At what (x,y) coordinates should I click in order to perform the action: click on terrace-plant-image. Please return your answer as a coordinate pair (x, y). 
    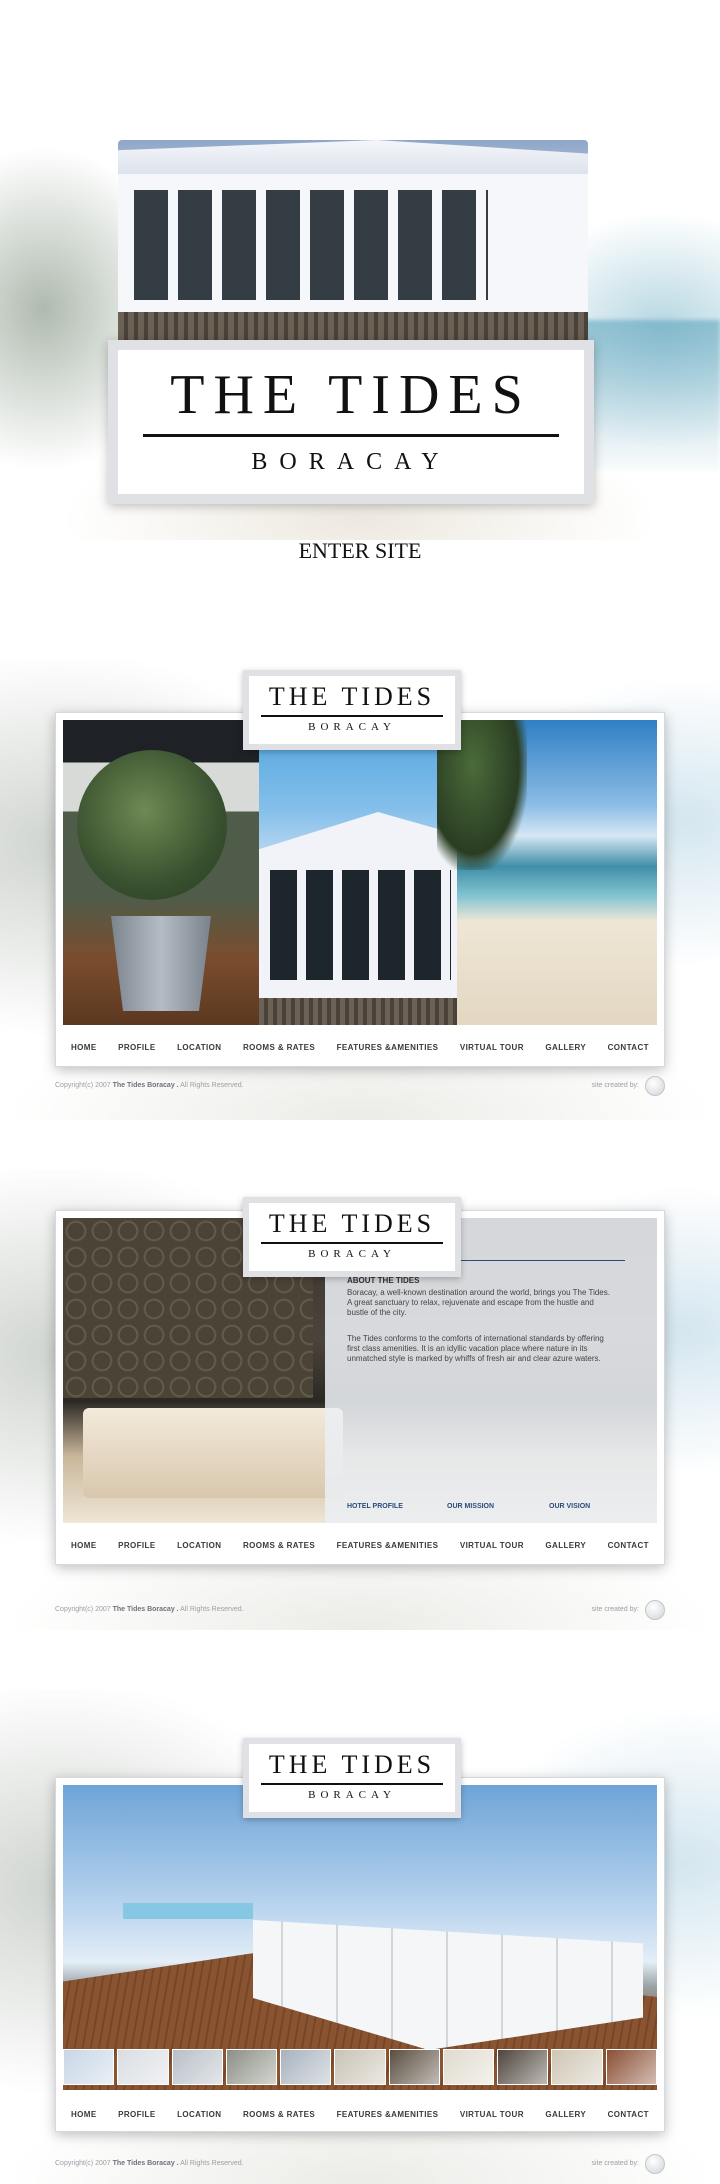
    Looking at the image, I should click on (161, 872).